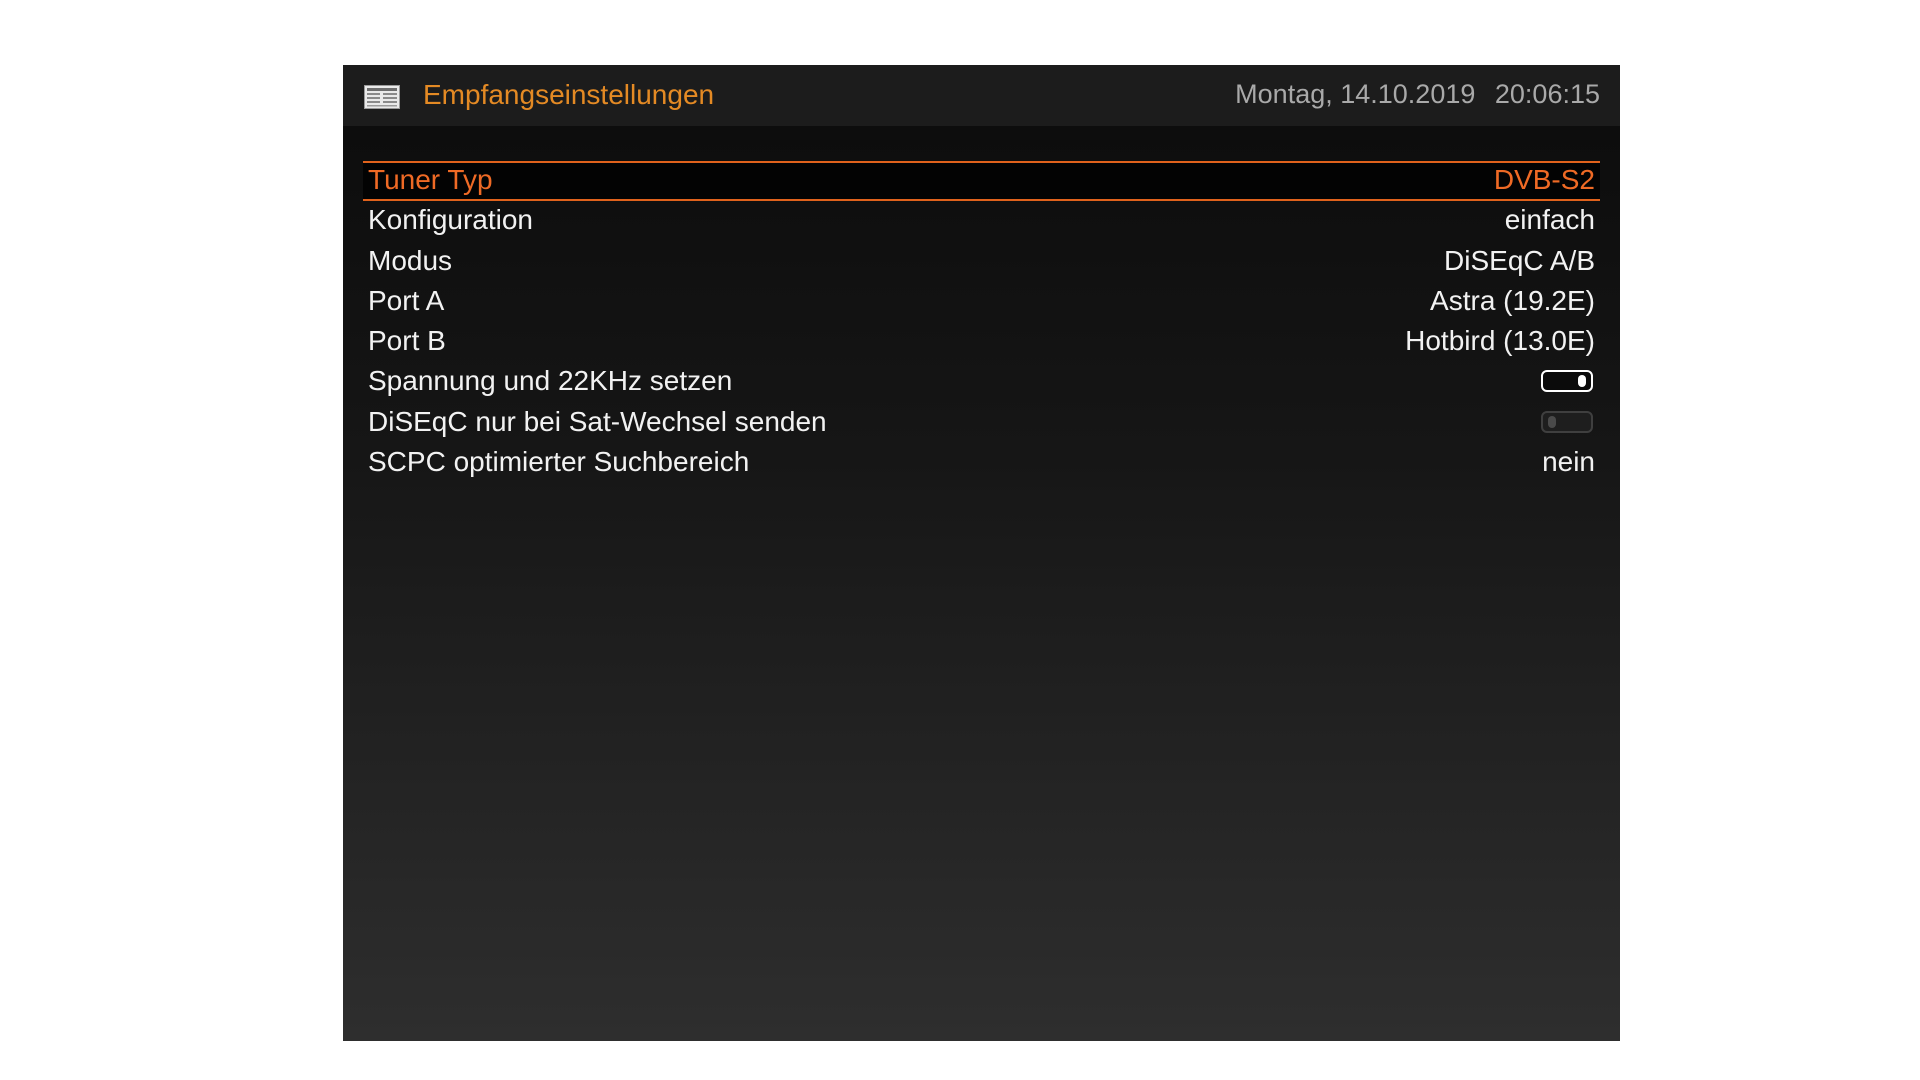 This screenshot has height=1080, width=1920. Describe the element at coordinates (981, 262) in the screenshot. I see `setting-mode: Modus DiSEqC A/B` at that location.